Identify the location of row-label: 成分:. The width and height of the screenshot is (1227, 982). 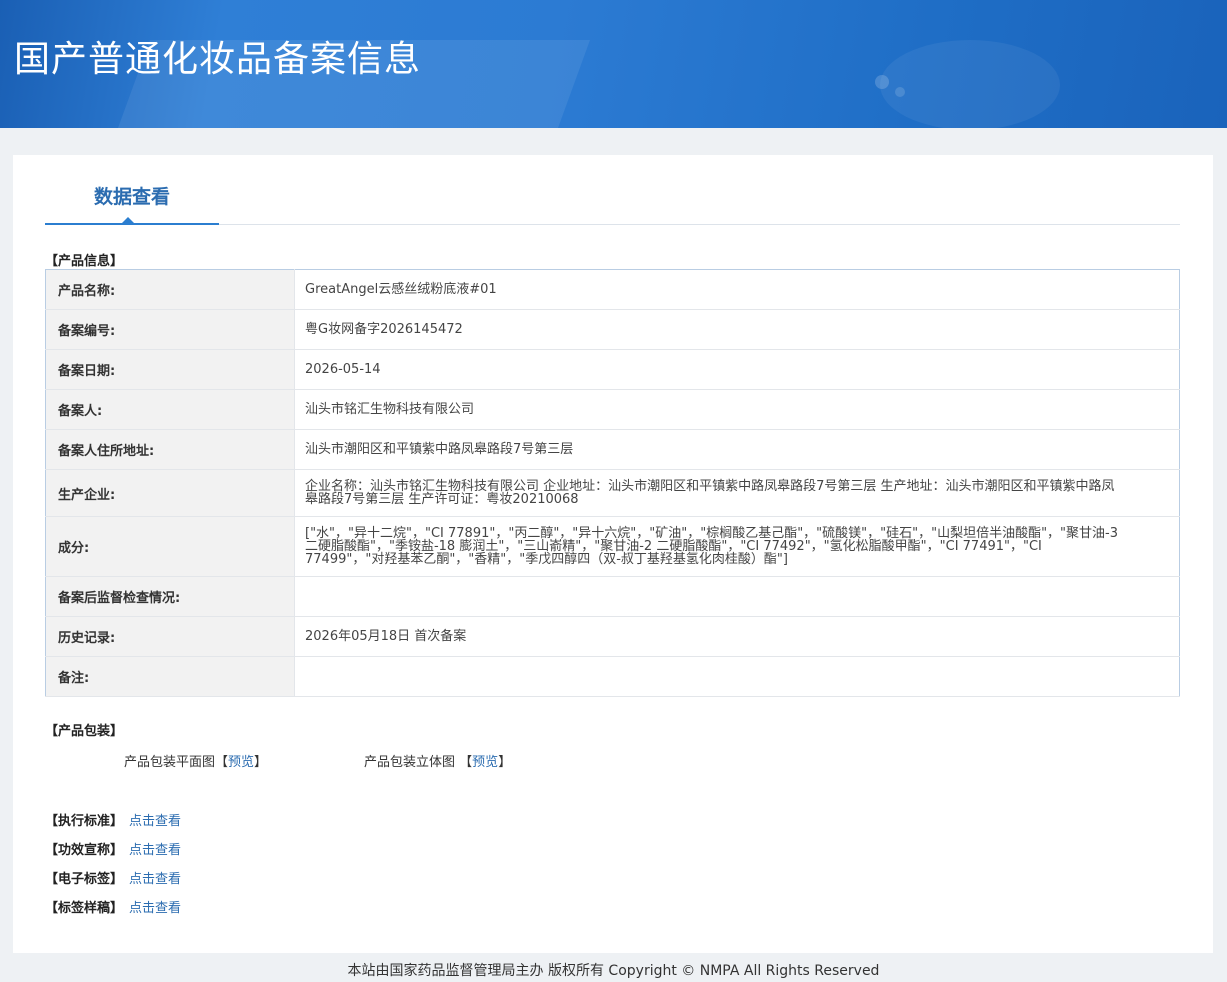
(170, 546).